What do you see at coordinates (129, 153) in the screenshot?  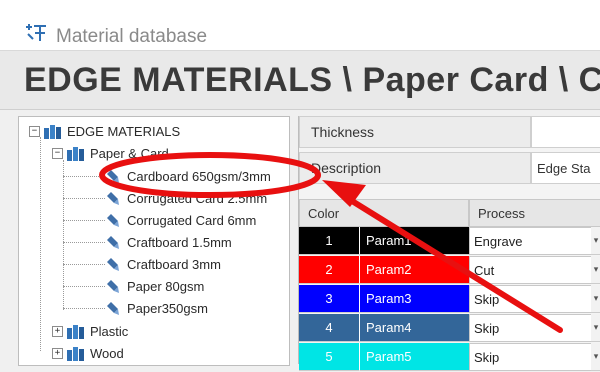 I see `tree-node-label: Paper & Card` at bounding box center [129, 153].